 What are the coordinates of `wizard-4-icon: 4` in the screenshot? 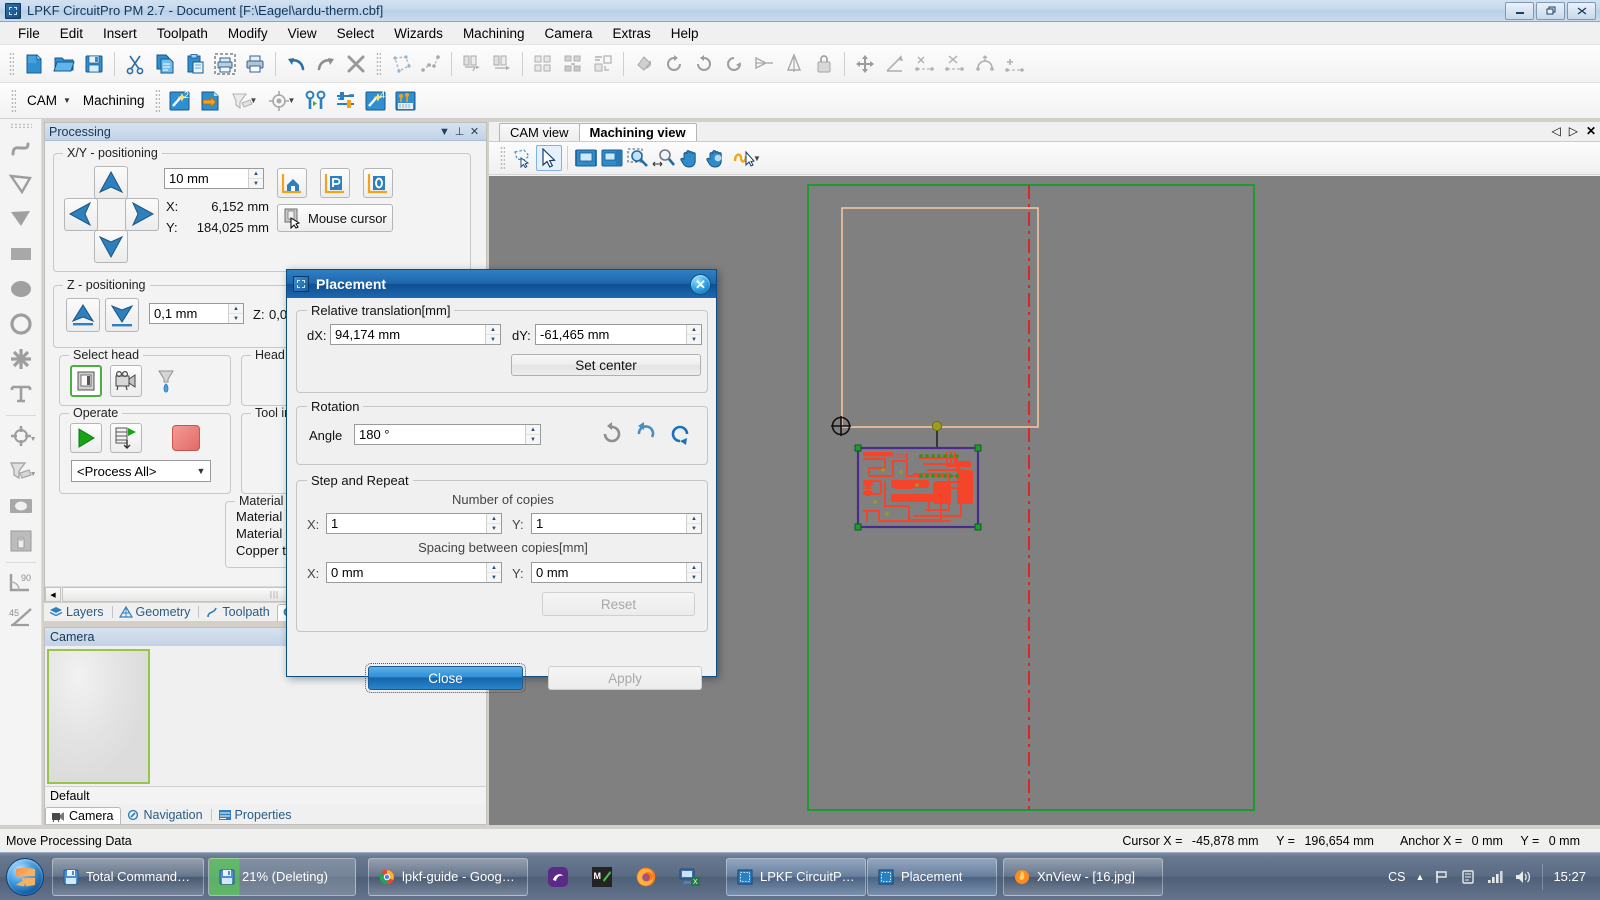 It's located at (376, 101).